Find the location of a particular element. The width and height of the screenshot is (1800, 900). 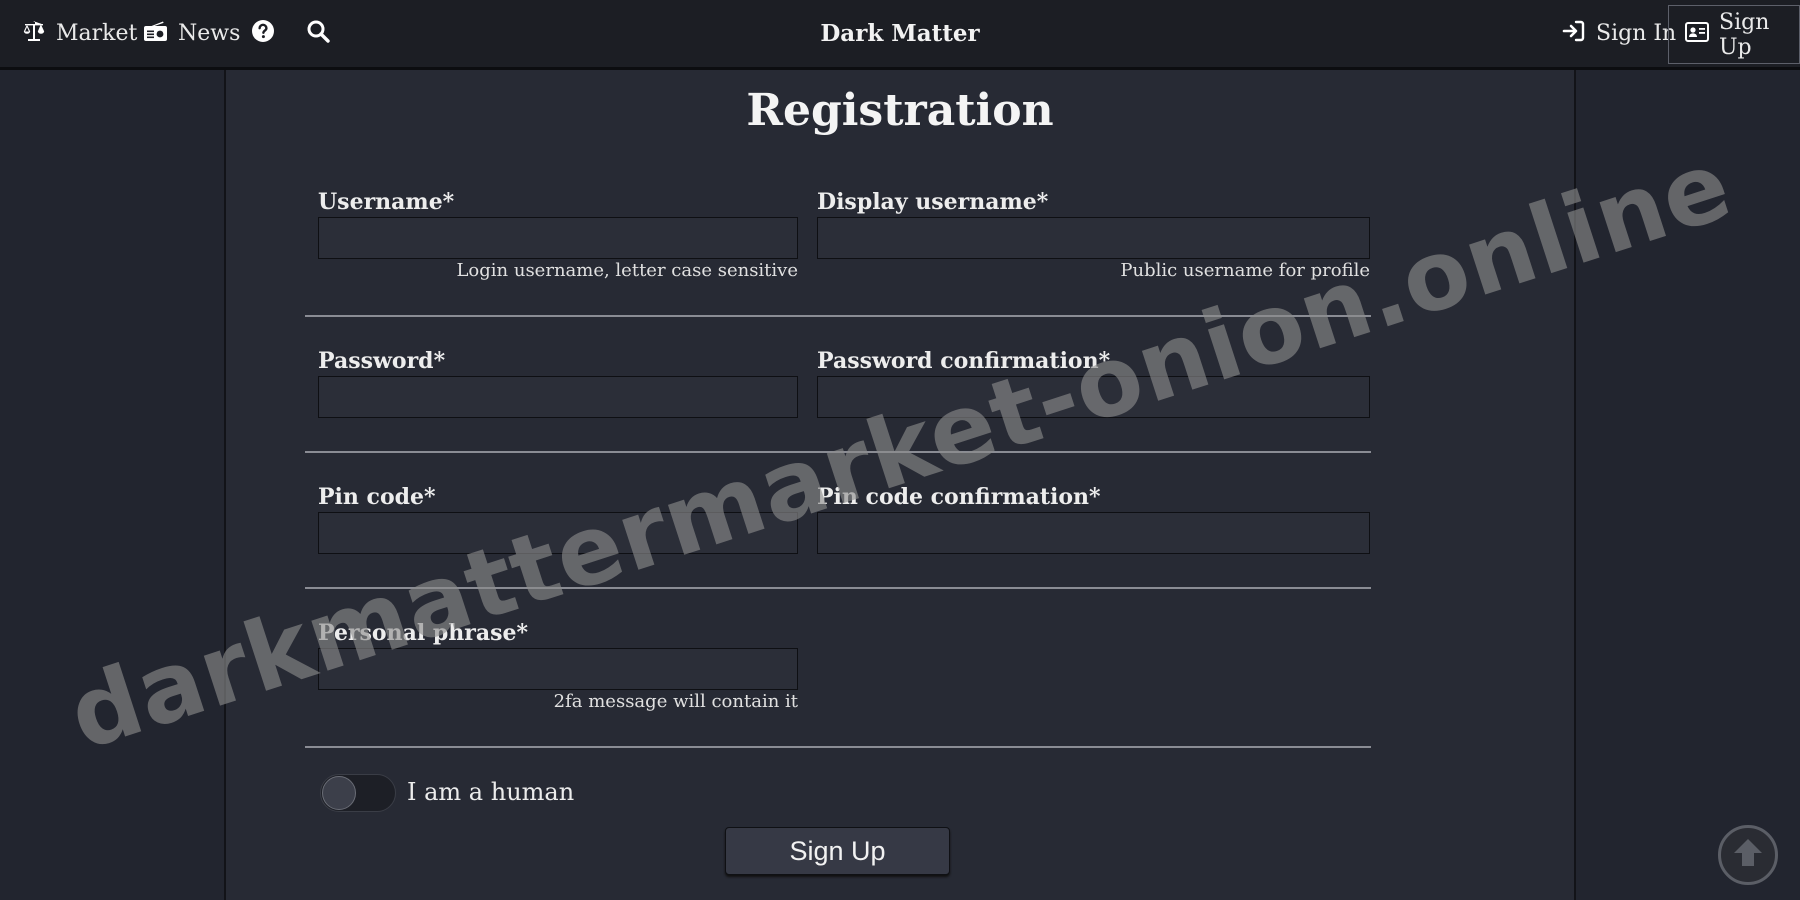

sign-up-button: Sign Up is located at coordinates (837, 851).